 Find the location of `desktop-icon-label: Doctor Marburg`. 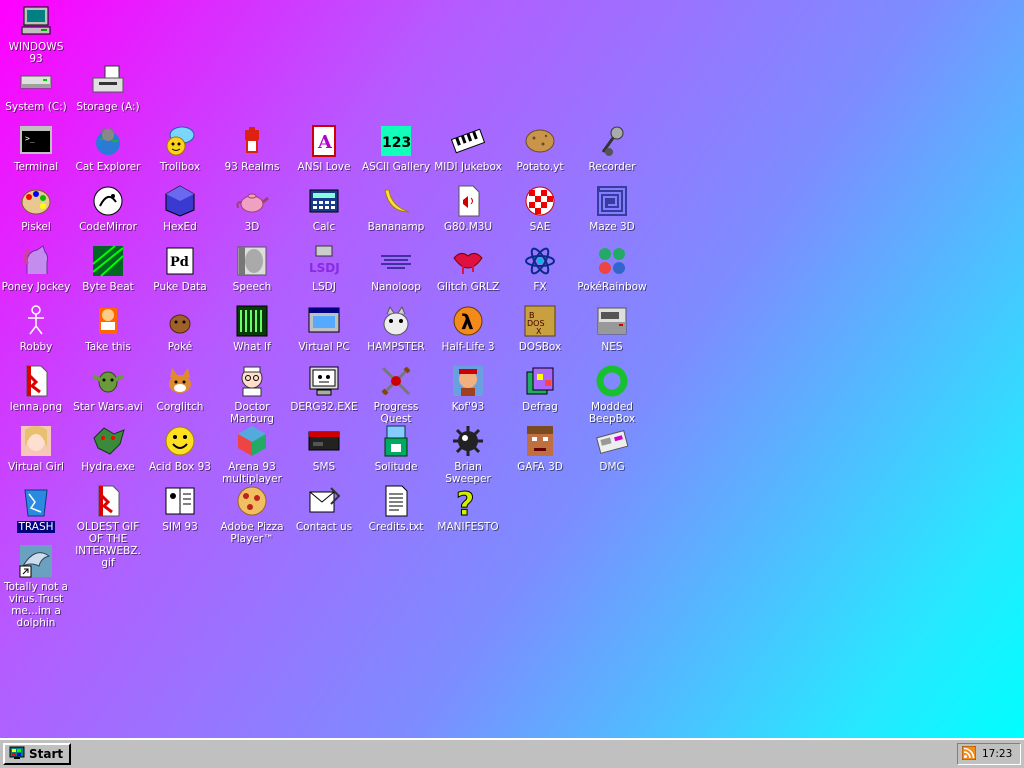

desktop-icon-label: Doctor Marburg is located at coordinates (252, 413).